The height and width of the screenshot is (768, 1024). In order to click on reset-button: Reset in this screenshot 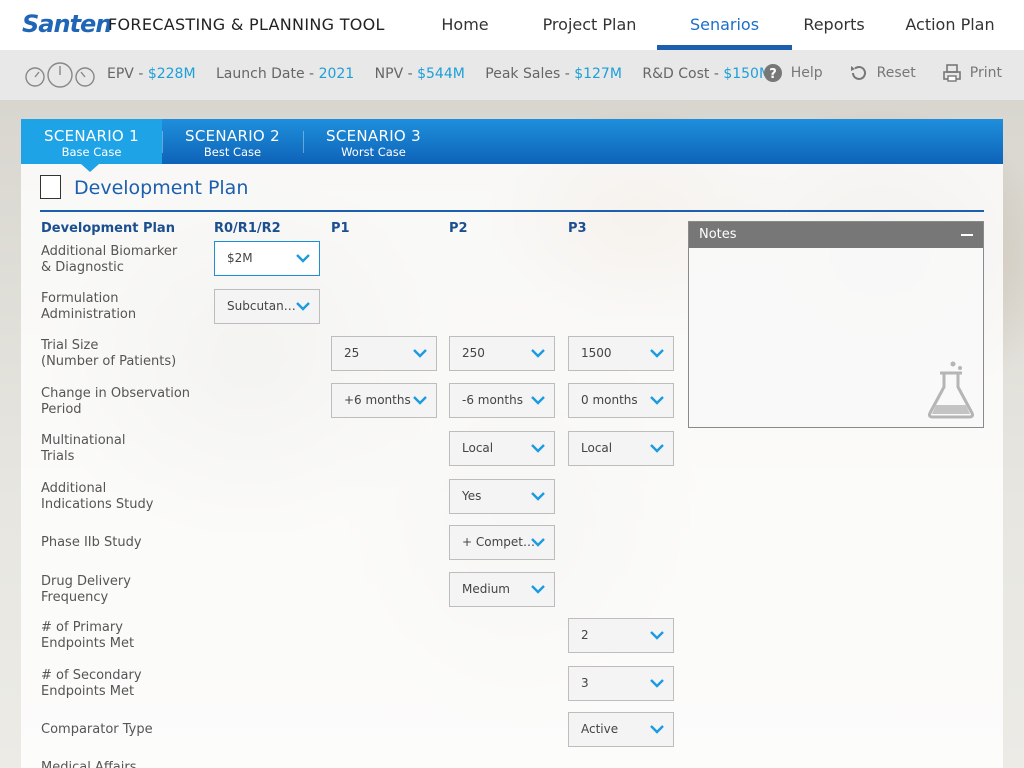, I will do `click(882, 73)`.